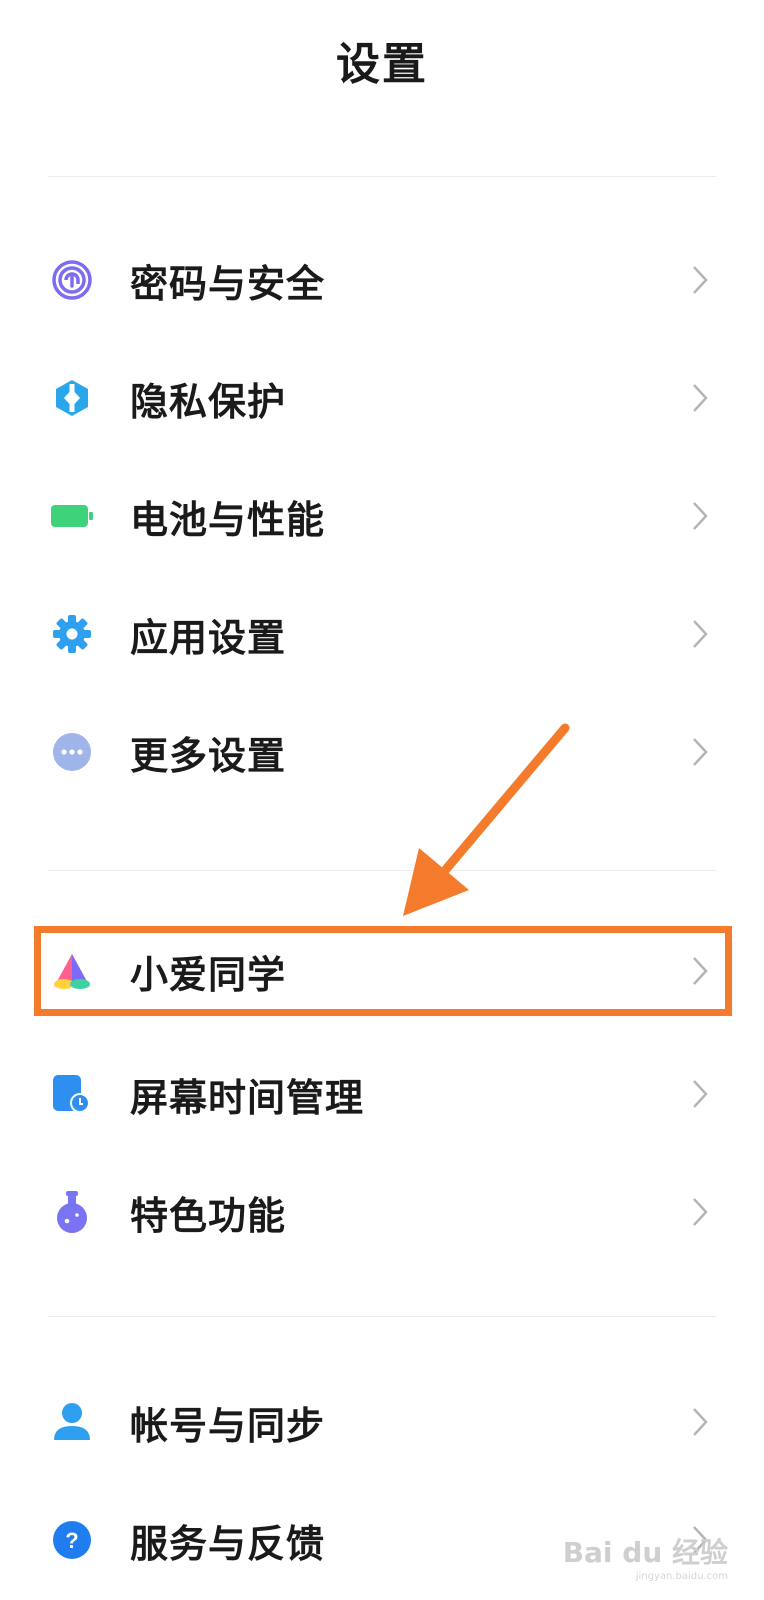 This screenshot has height=1600, width=764. I want to click on settings-item-label: 电池与性能, so click(228, 519).